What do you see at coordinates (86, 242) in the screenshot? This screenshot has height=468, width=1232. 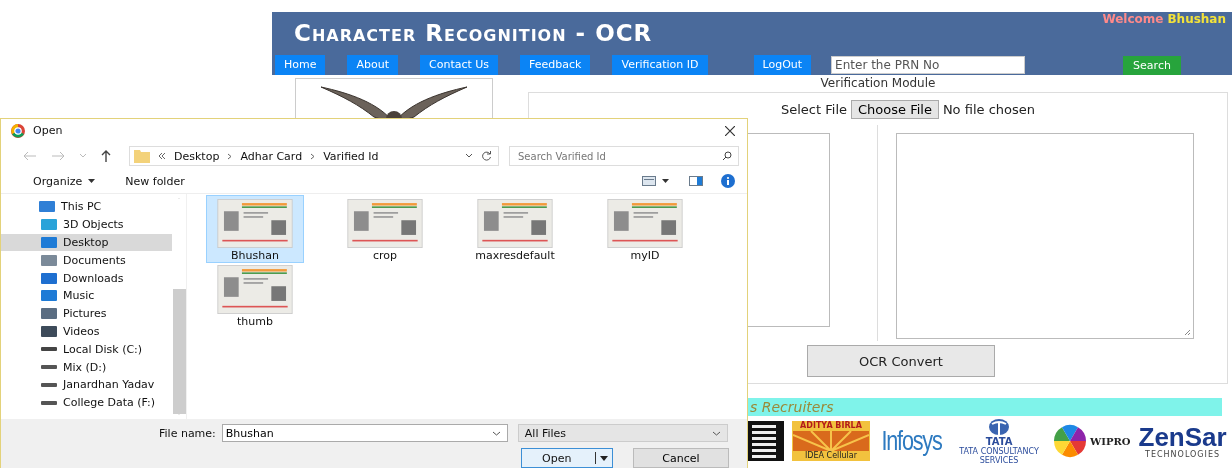 I see `nav-pane-item: Desktop` at bounding box center [86, 242].